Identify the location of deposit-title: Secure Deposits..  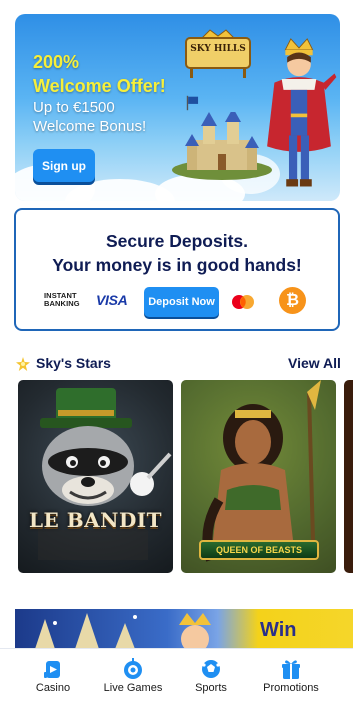
(177, 241).